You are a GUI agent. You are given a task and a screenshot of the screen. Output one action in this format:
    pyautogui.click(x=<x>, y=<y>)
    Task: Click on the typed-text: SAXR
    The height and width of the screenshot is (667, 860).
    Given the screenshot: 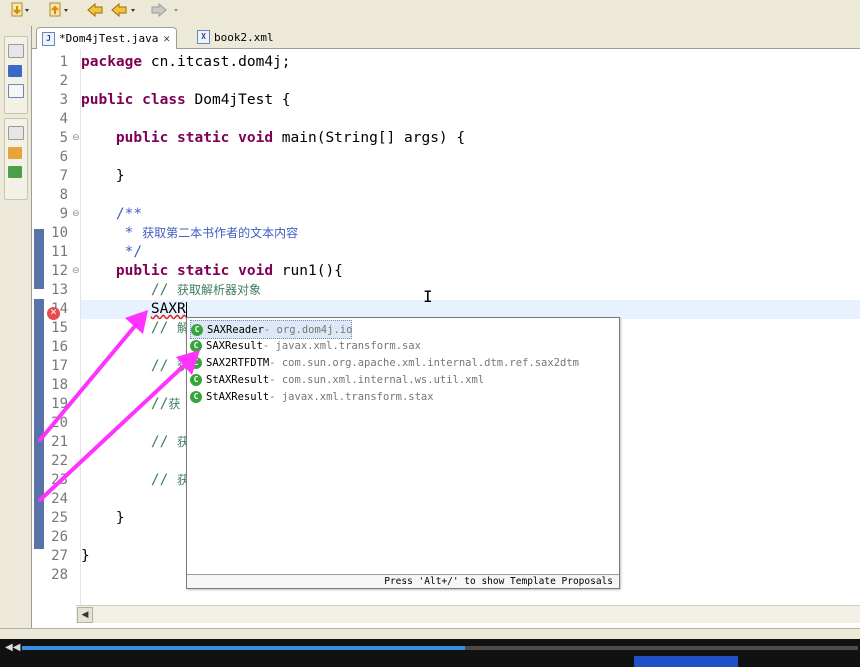 What is the action you would take?
    pyautogui.click(x=168, y=309)
    